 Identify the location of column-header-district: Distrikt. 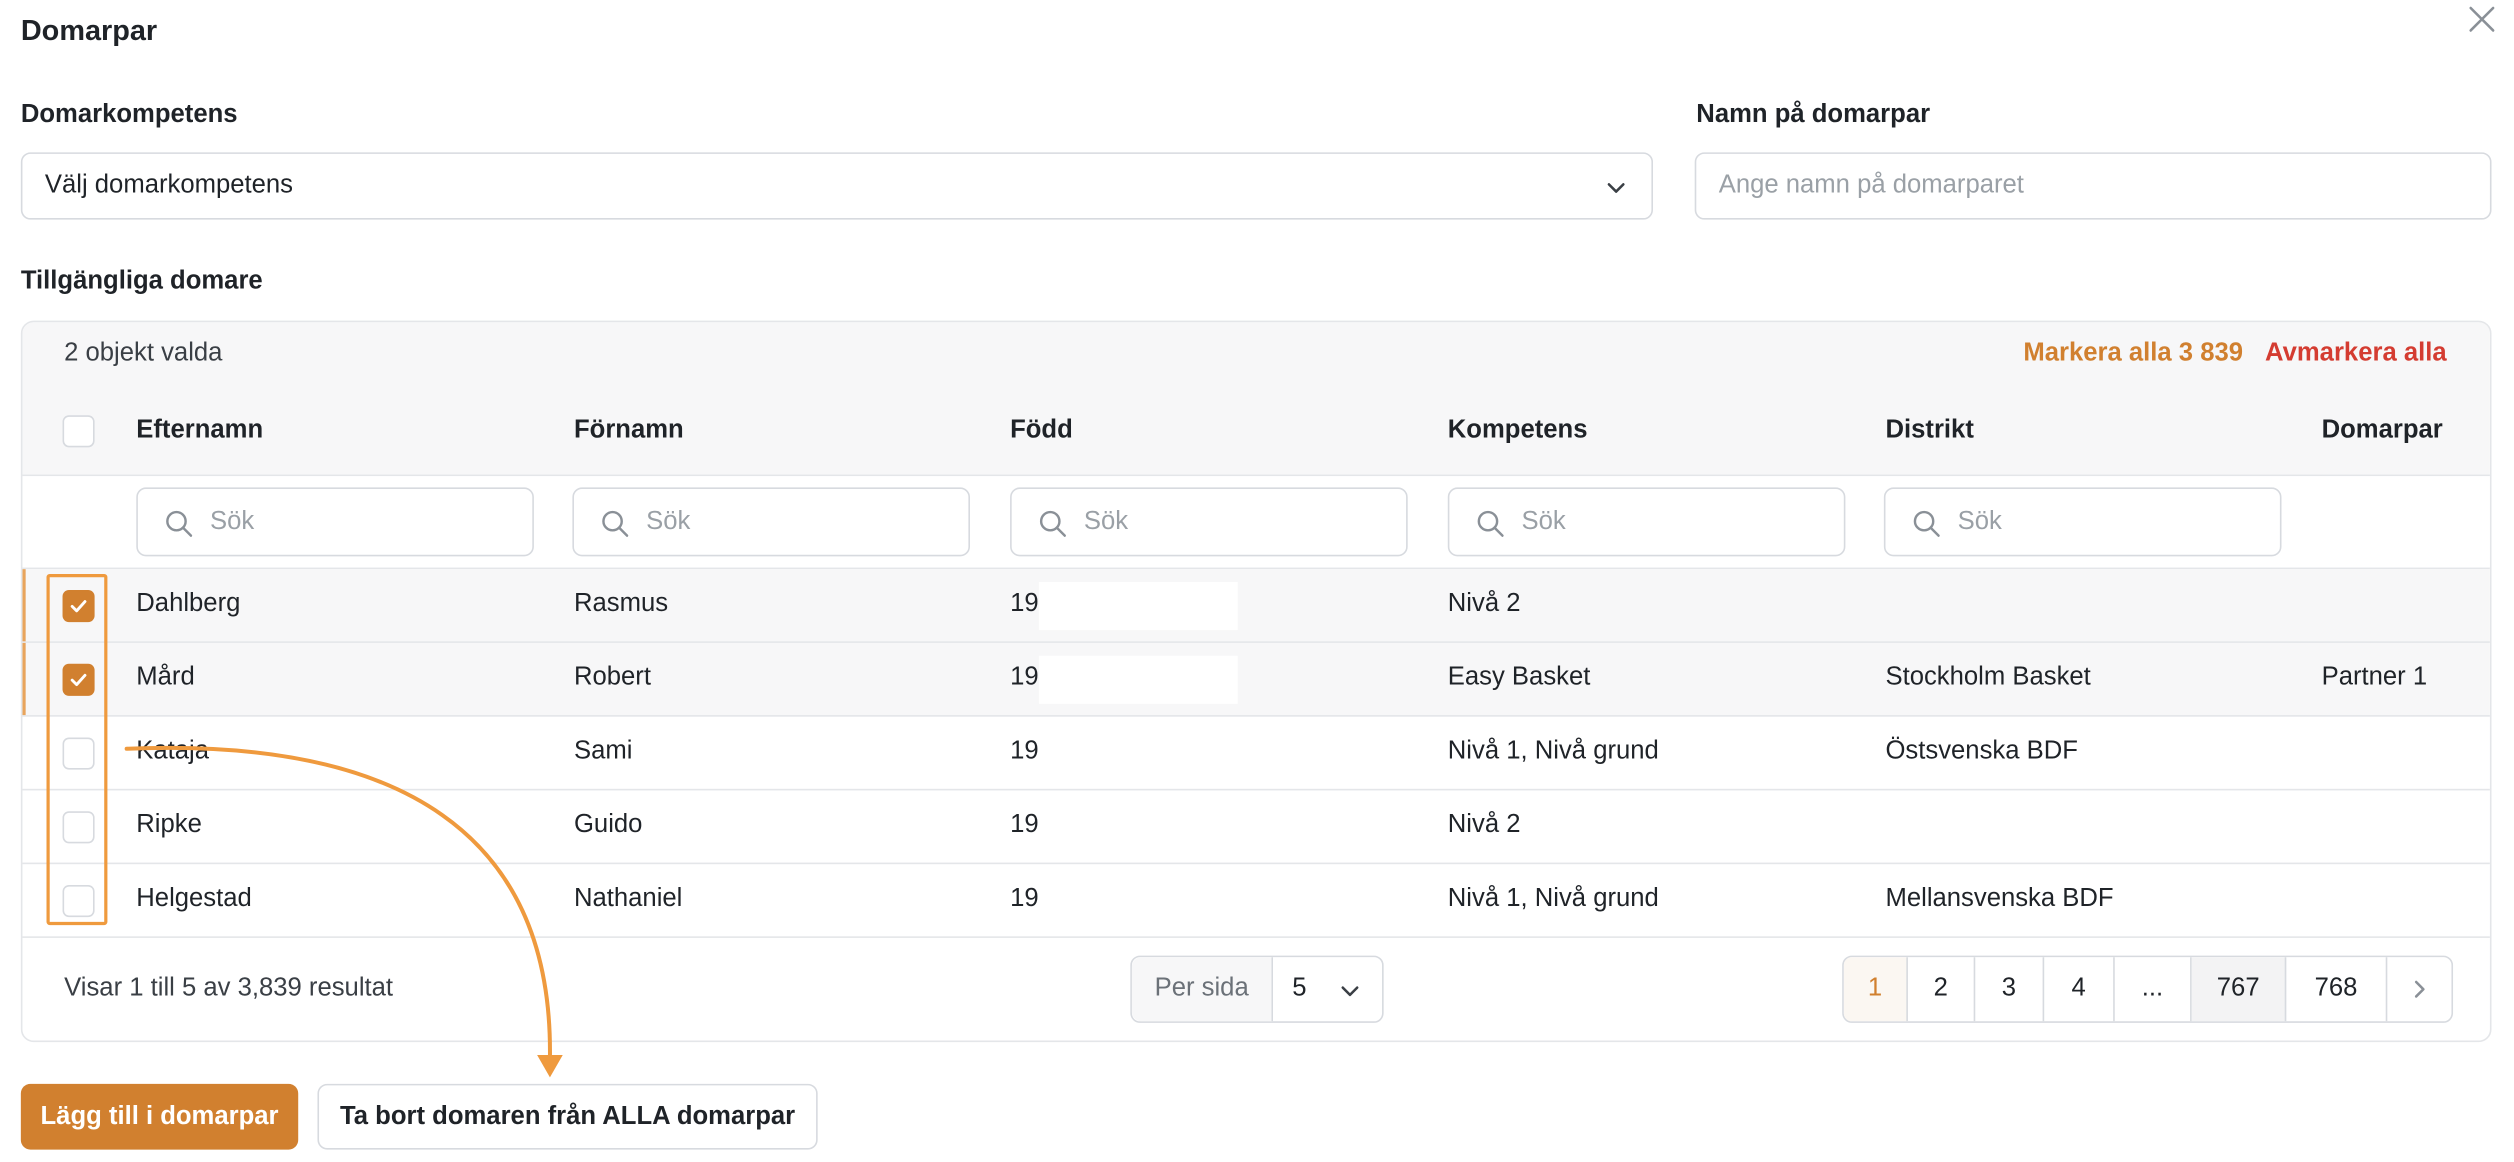
(1929, 431).